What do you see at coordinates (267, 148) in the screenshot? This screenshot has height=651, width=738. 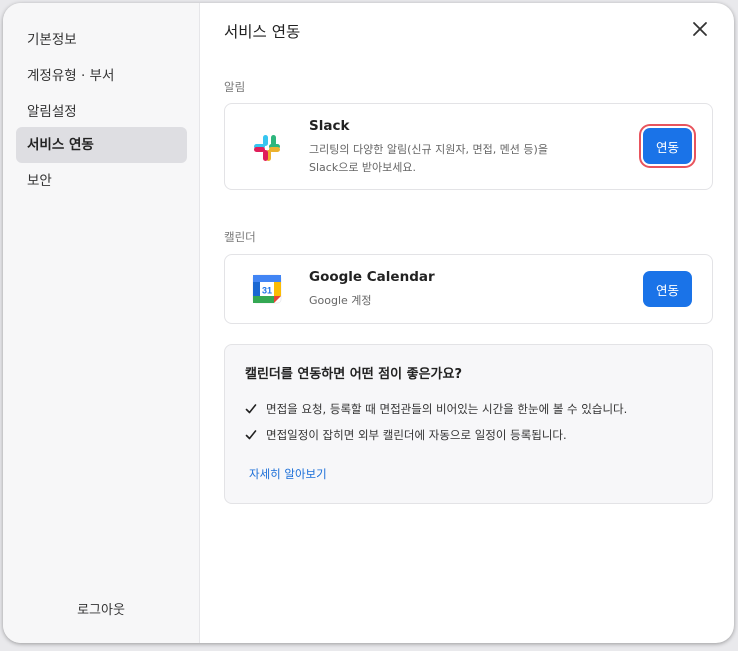 I see `slack-icon` at bounding box center [267, 148].